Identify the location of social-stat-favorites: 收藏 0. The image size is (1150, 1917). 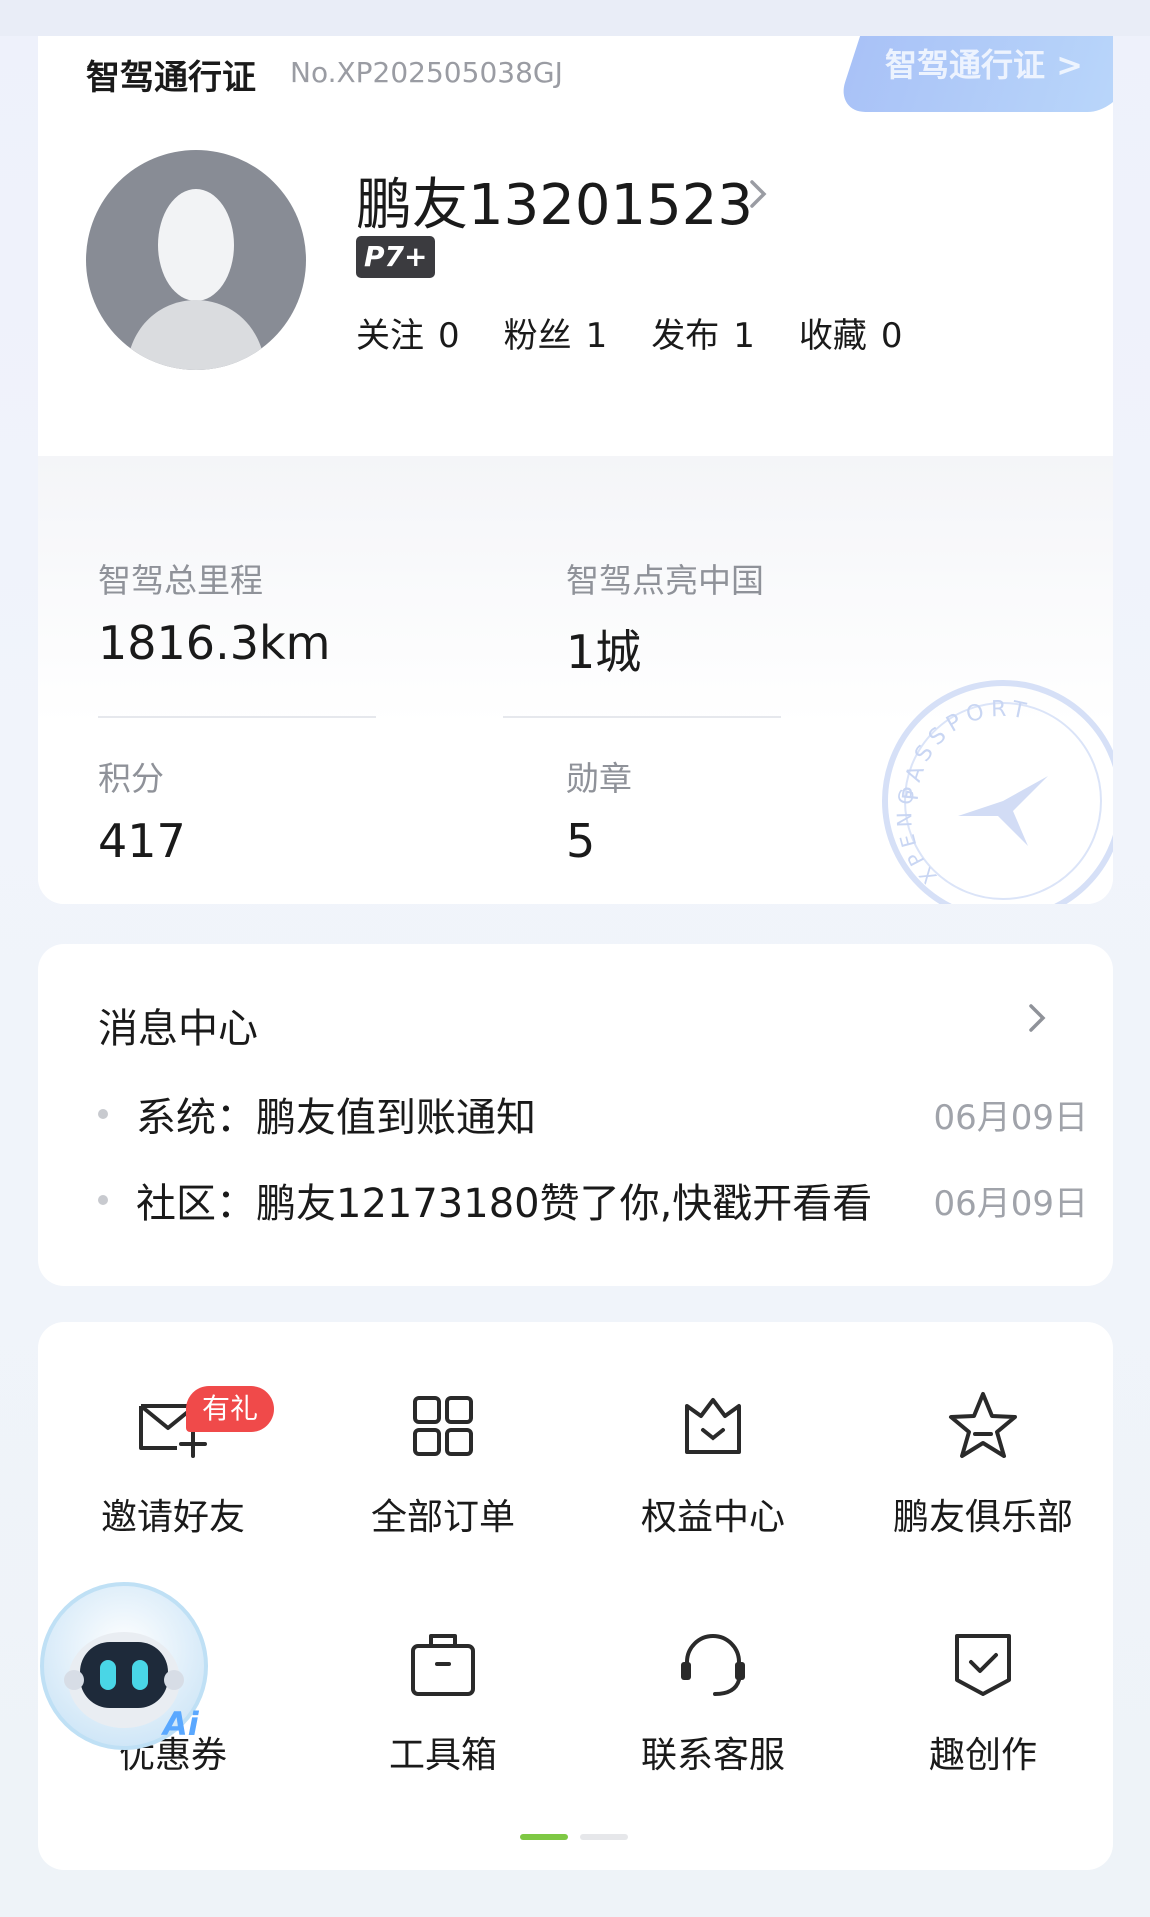
(851, 332).